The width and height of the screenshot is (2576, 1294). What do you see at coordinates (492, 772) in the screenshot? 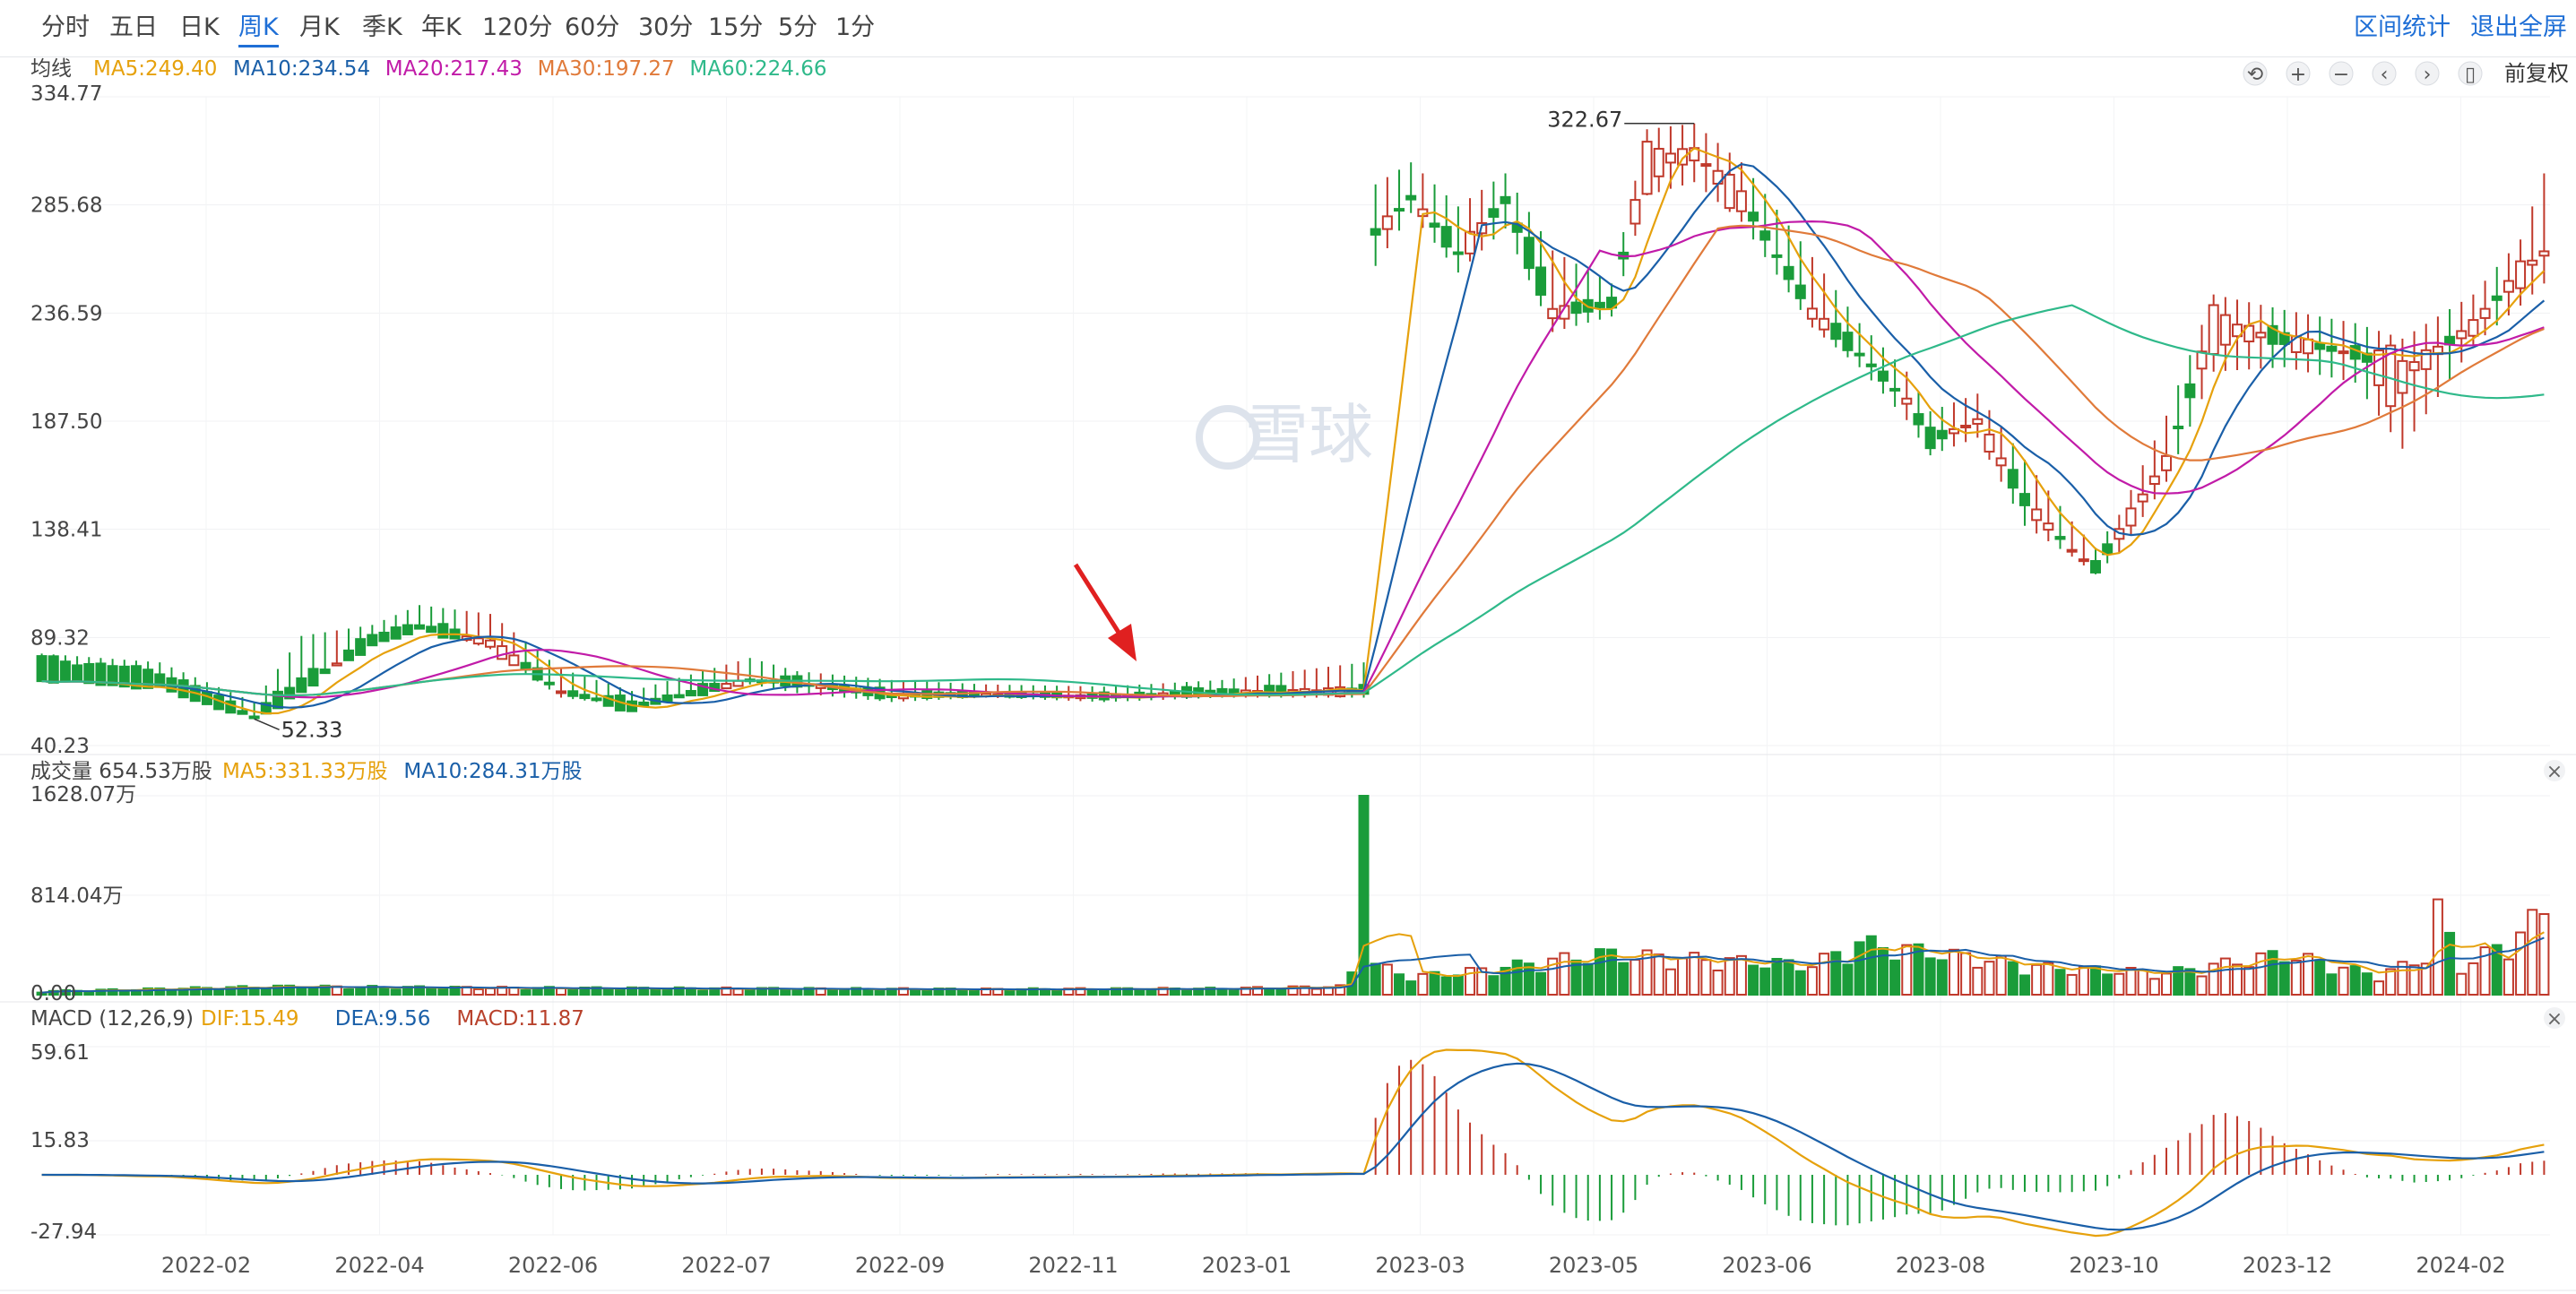
I see `volume-ma-legend: MA10:284.31万股` at bounding box center [492, 772].